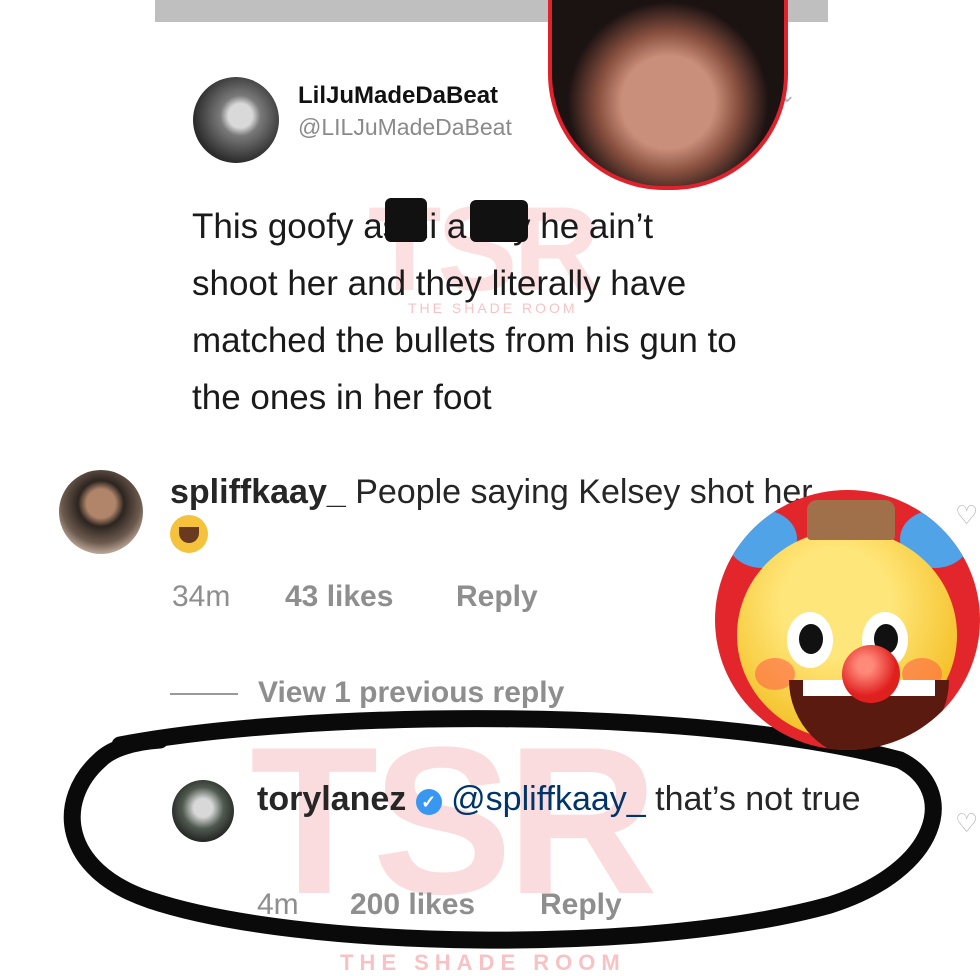 Image resolution: width=980 pixels, height=976 pixels. I want to click on clown-nose, so click(871, 674).